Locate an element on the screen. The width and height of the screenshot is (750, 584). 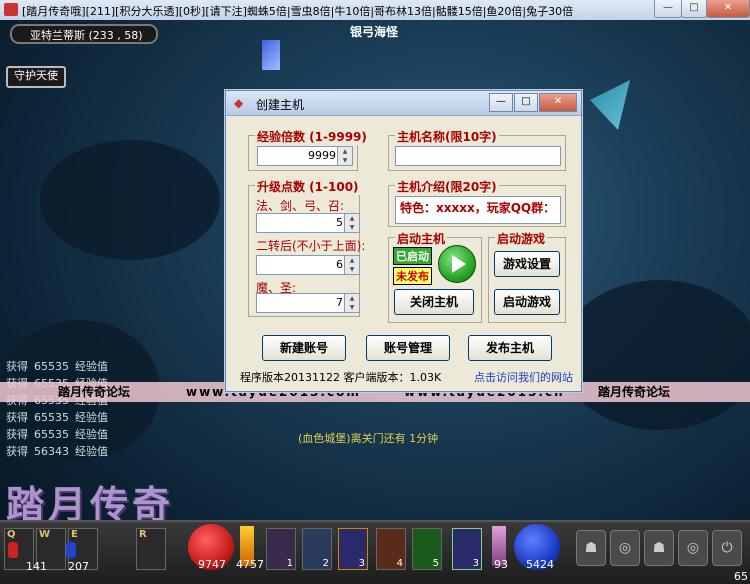
mp-potion-icon is located at coordinates (71, 550).